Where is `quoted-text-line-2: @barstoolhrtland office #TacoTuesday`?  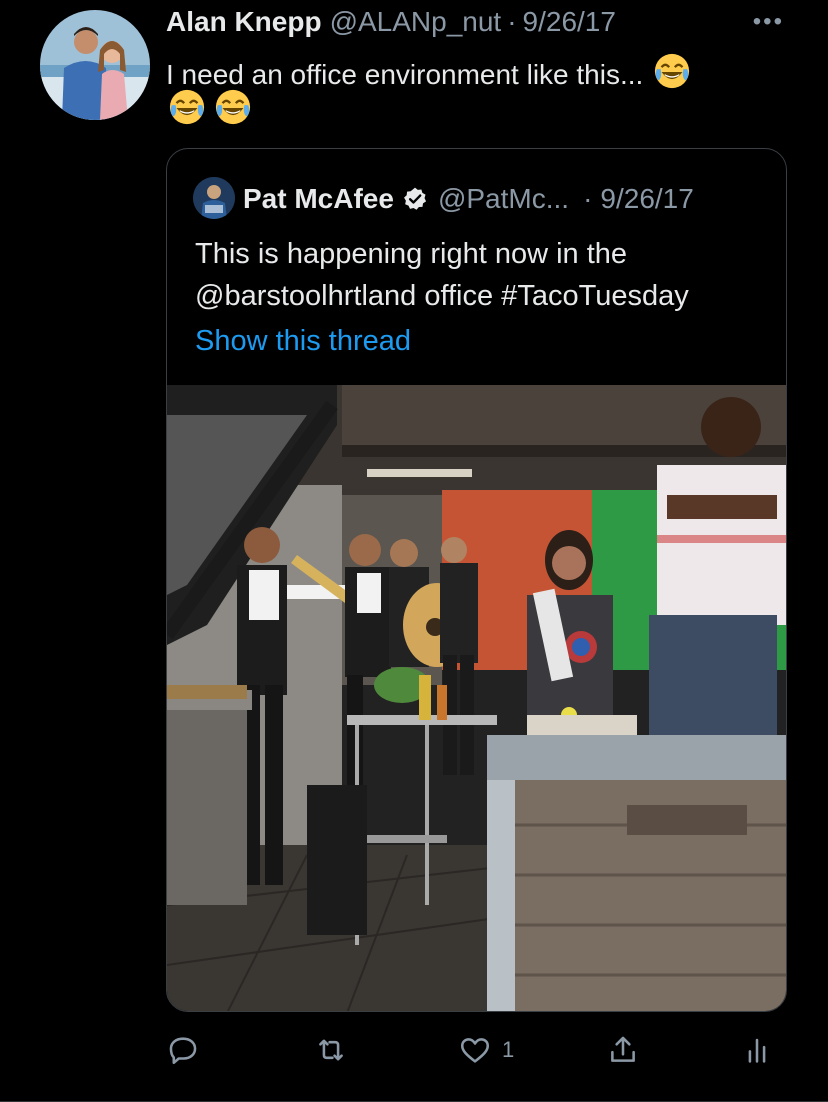 quoted-text-line-2: @barstoolhrtland office #TacoTuesday is located at coordinates (442, 296).